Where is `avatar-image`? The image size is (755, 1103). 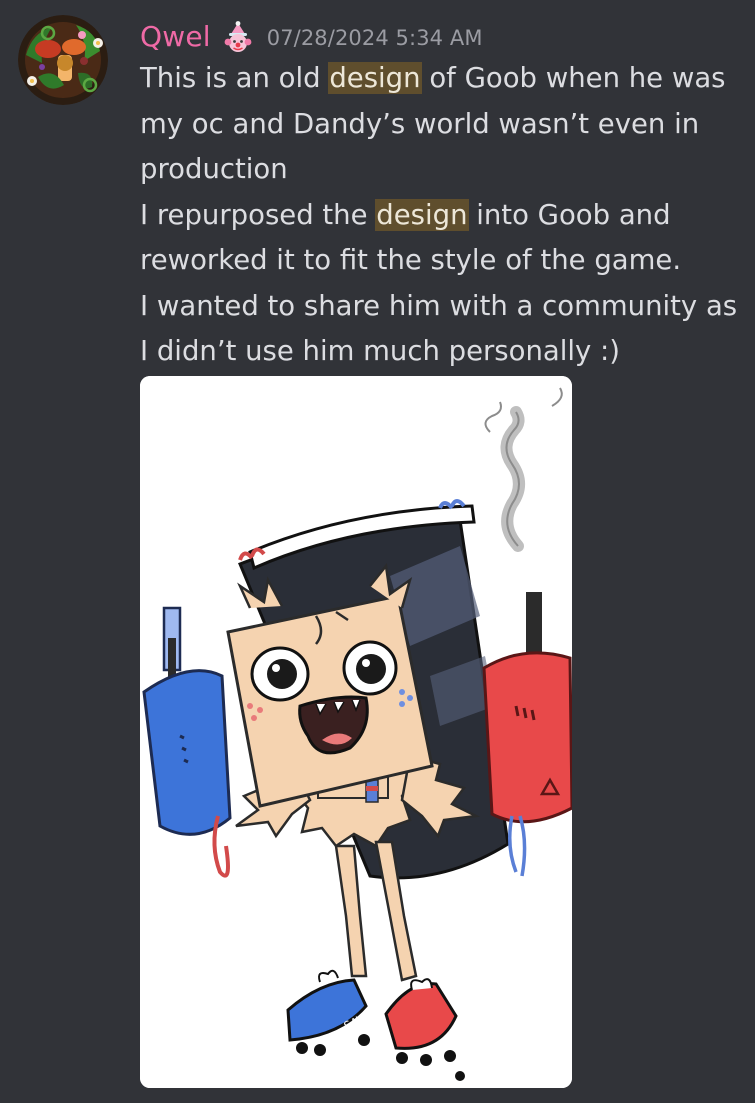 avatar-image is located at coordinates (63, 60).